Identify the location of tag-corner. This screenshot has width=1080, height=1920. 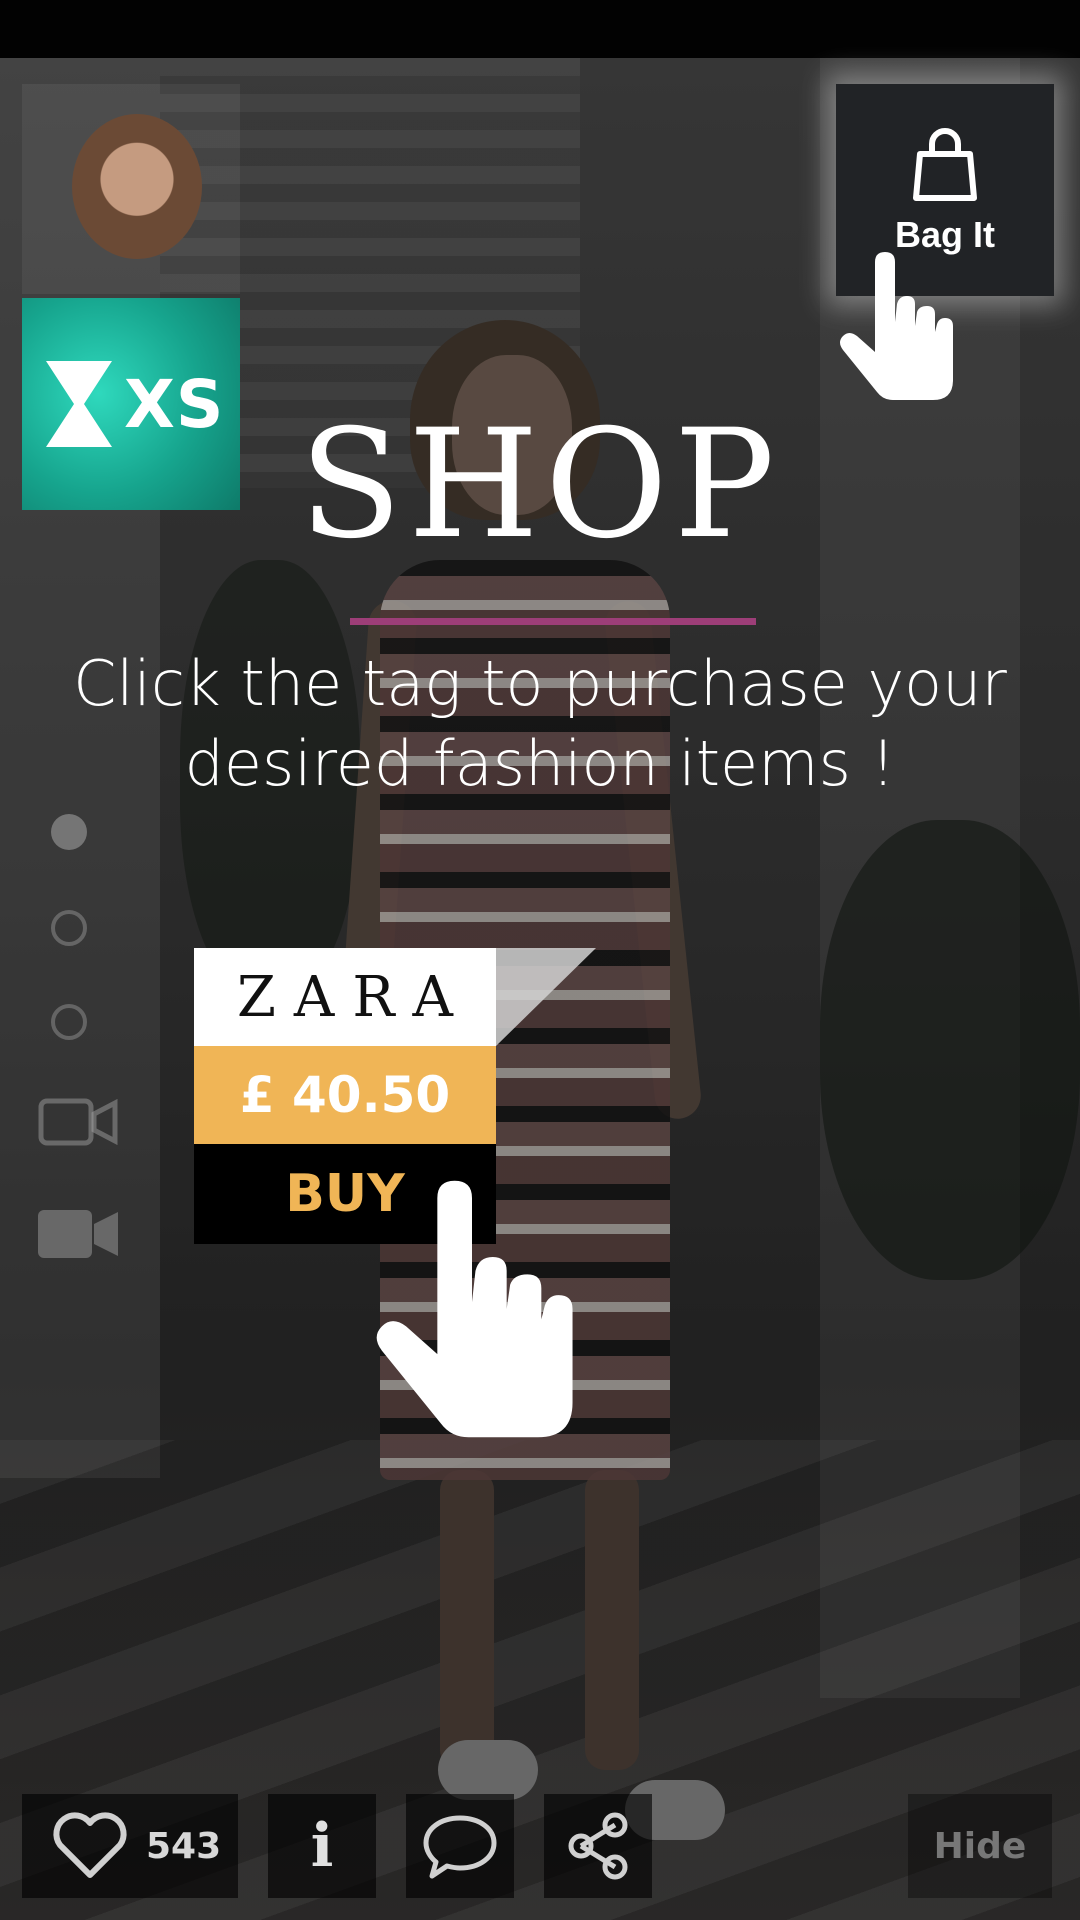
(546, 997).